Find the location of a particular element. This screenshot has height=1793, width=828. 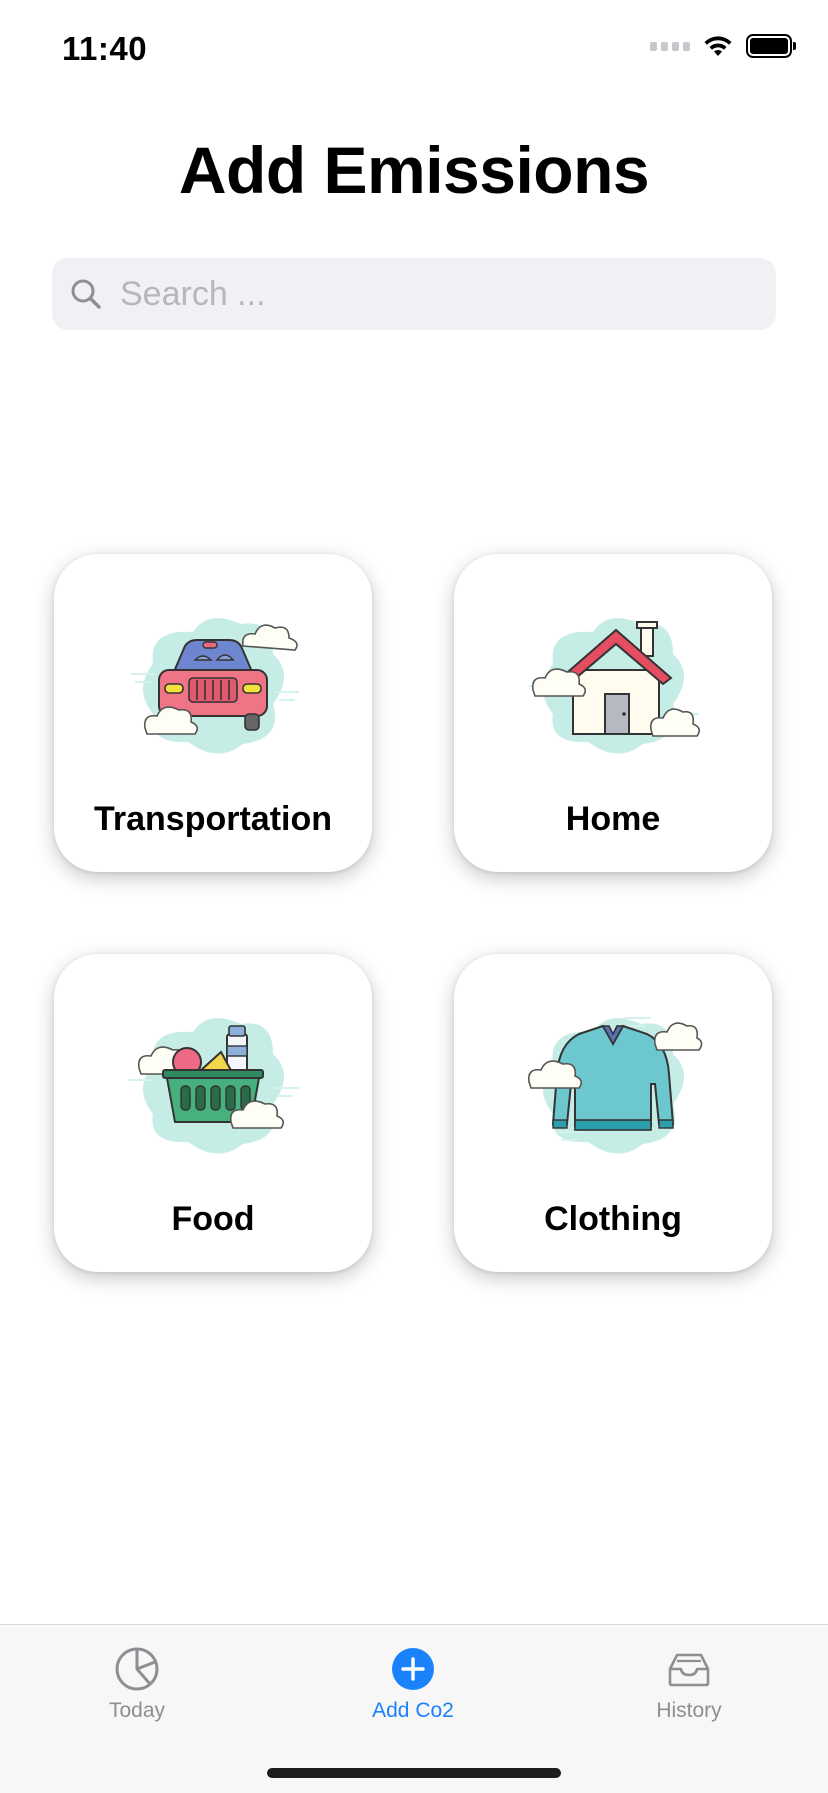

category-card-transportation: Transportation is located at coordinates (213, 713).